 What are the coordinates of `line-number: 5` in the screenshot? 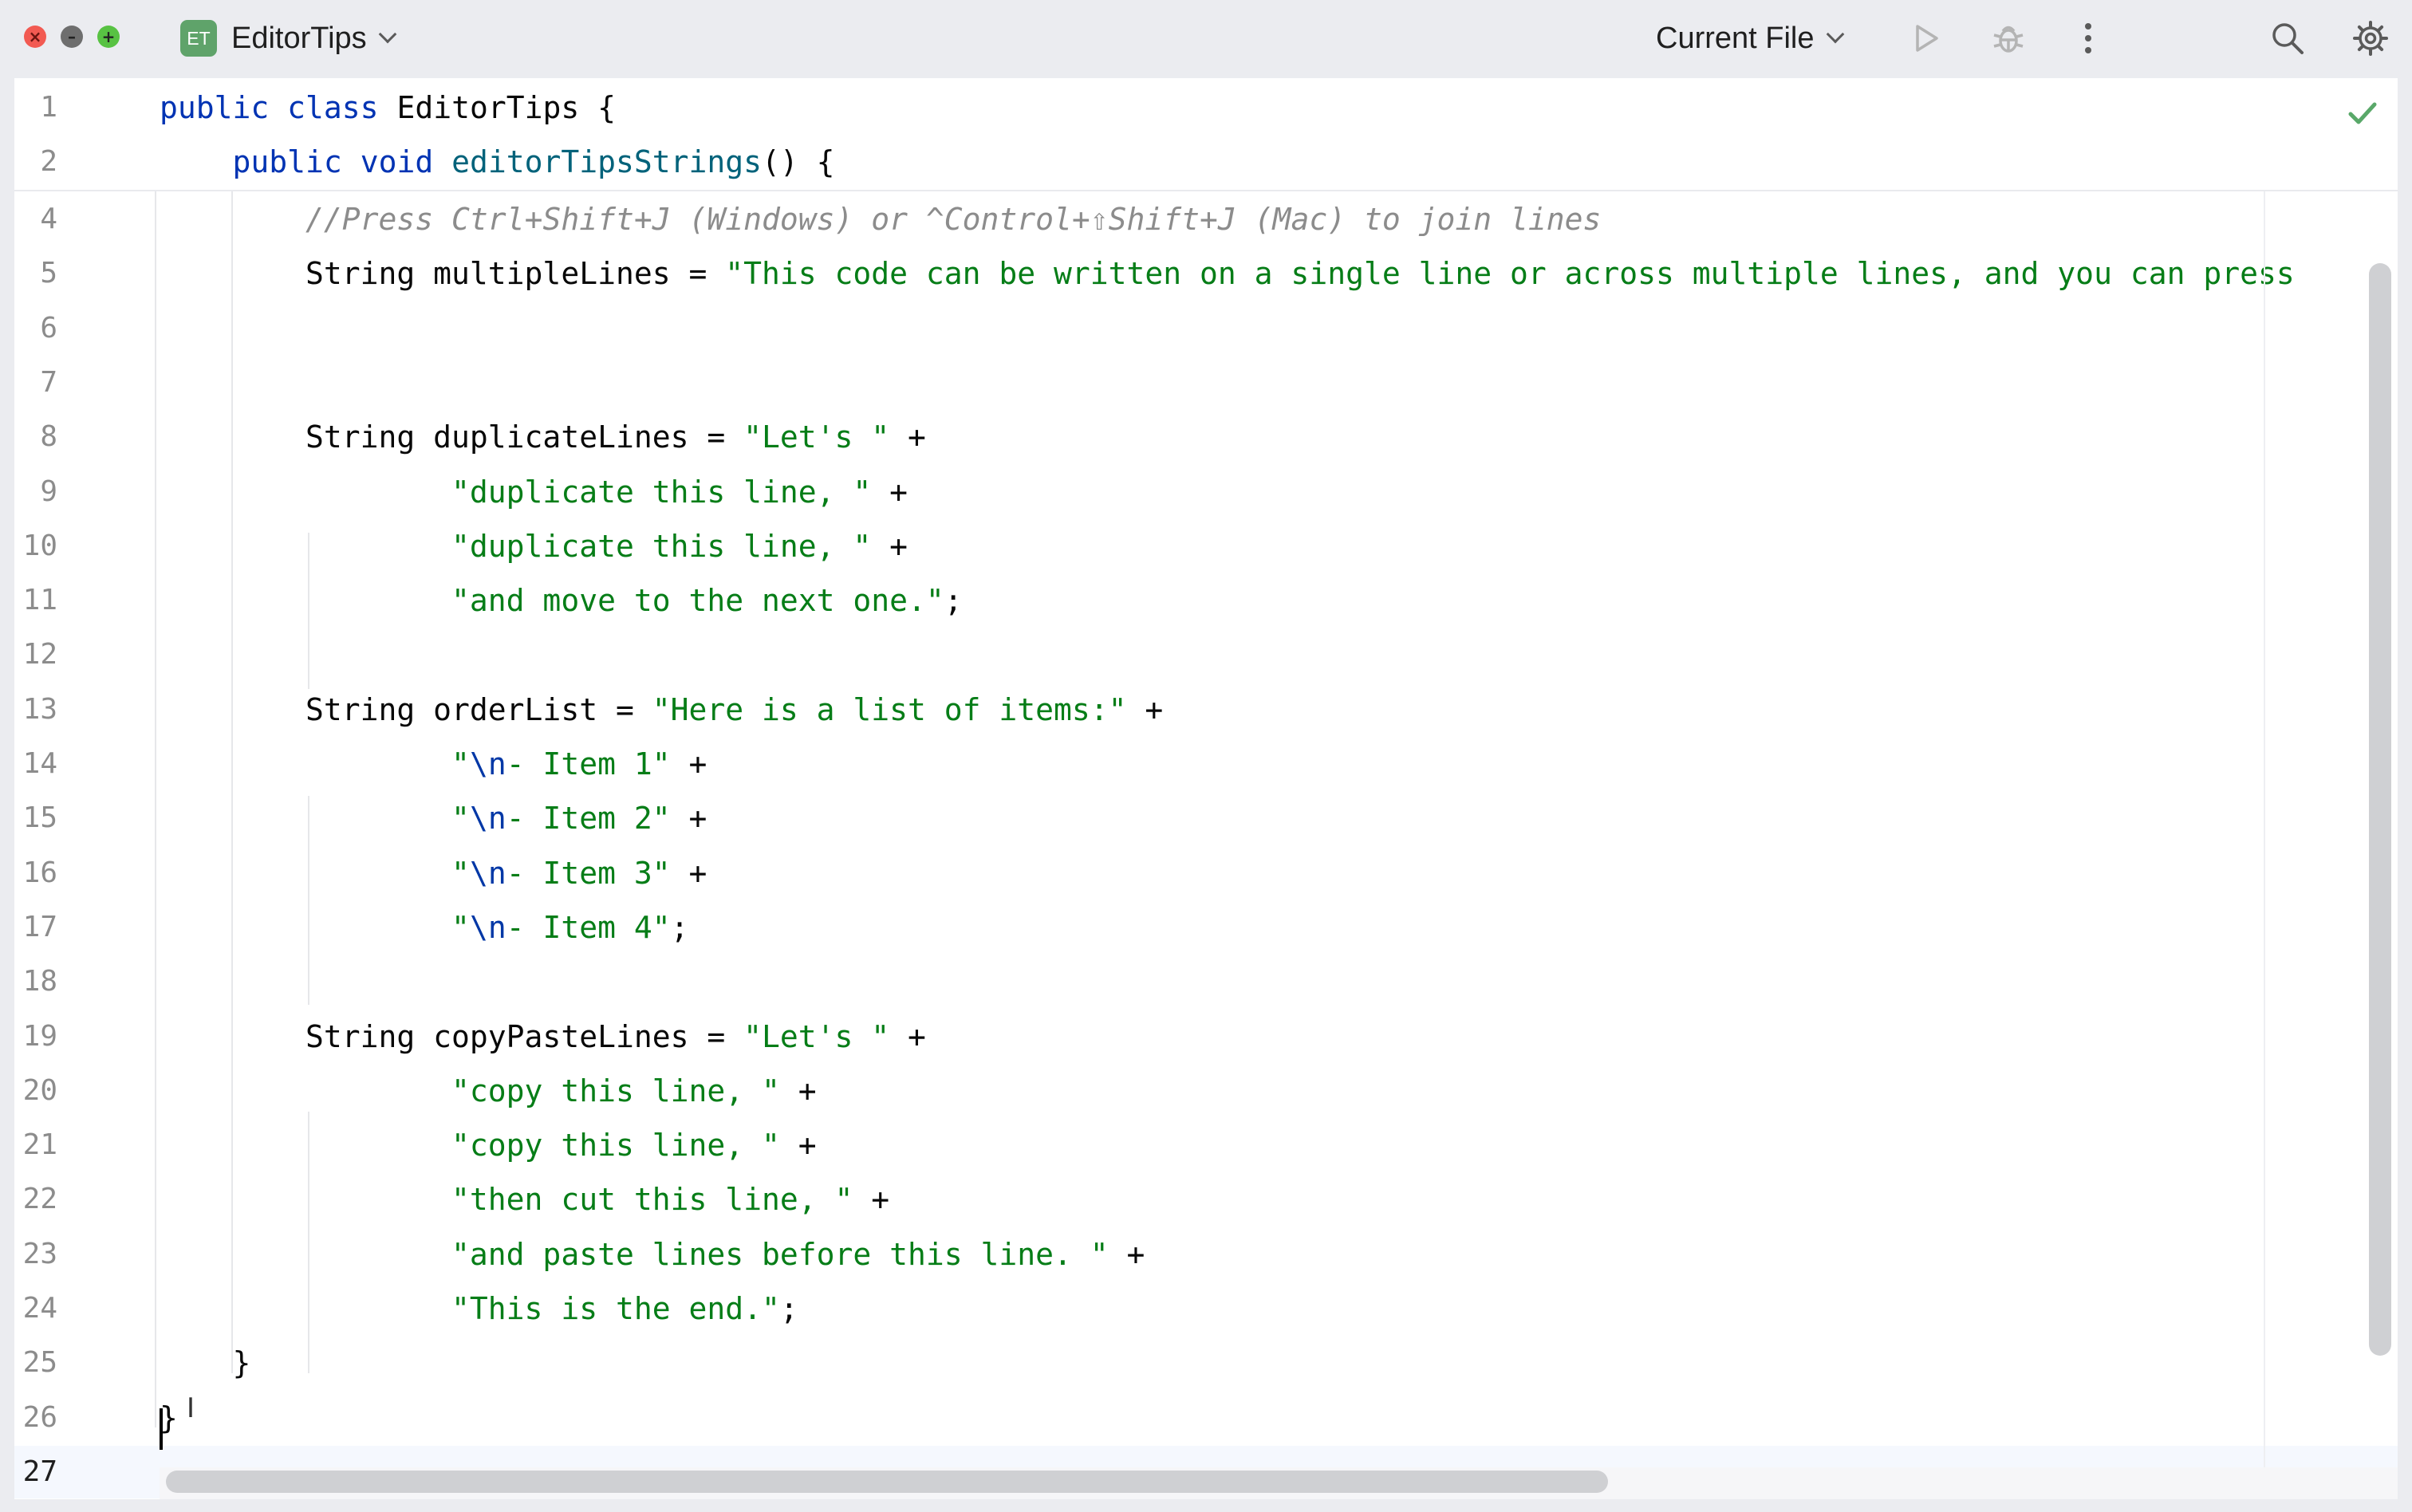 It's located at (36, 273).